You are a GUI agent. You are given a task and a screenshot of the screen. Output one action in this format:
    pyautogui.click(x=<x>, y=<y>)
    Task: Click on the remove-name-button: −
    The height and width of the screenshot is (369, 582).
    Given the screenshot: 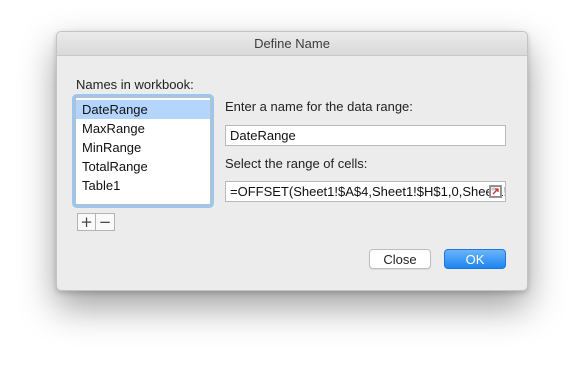 What is the action you would take?
    pyautogui.click(x=105, y=222)
    